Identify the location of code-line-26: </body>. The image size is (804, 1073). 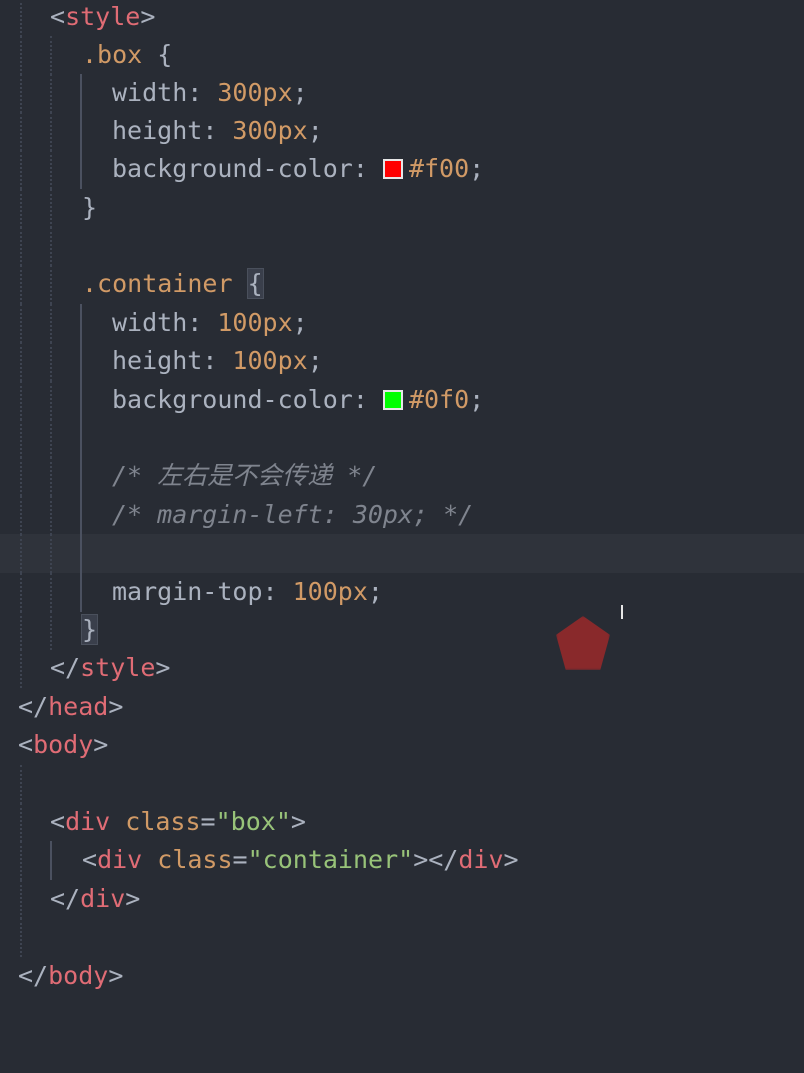
(402, 976).